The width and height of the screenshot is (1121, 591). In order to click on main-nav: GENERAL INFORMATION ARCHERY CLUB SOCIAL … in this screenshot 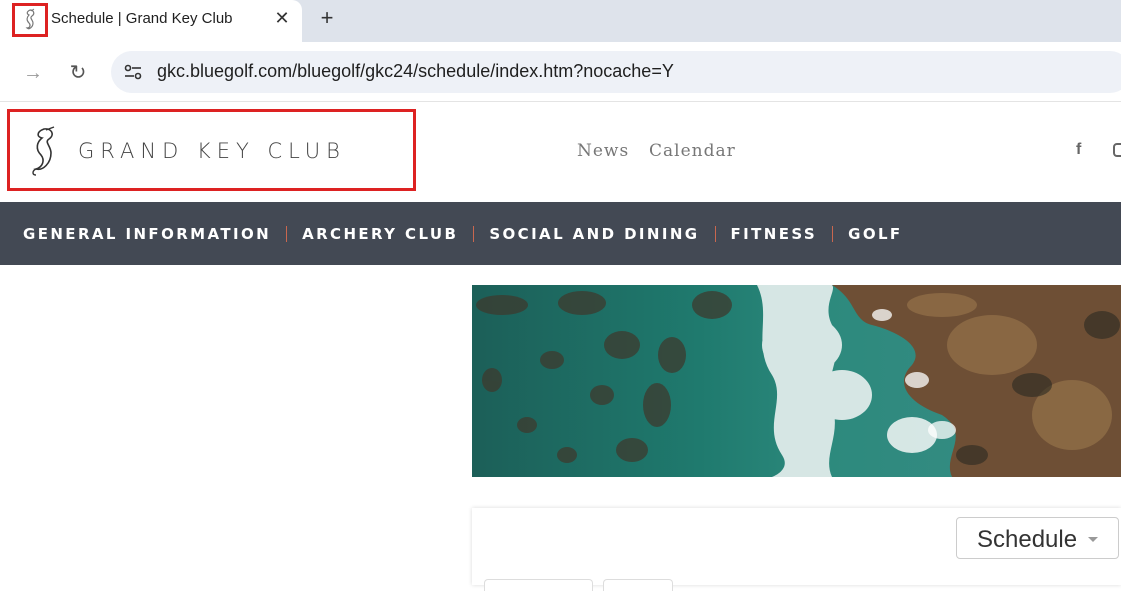, I will do `click(560, 233)`.